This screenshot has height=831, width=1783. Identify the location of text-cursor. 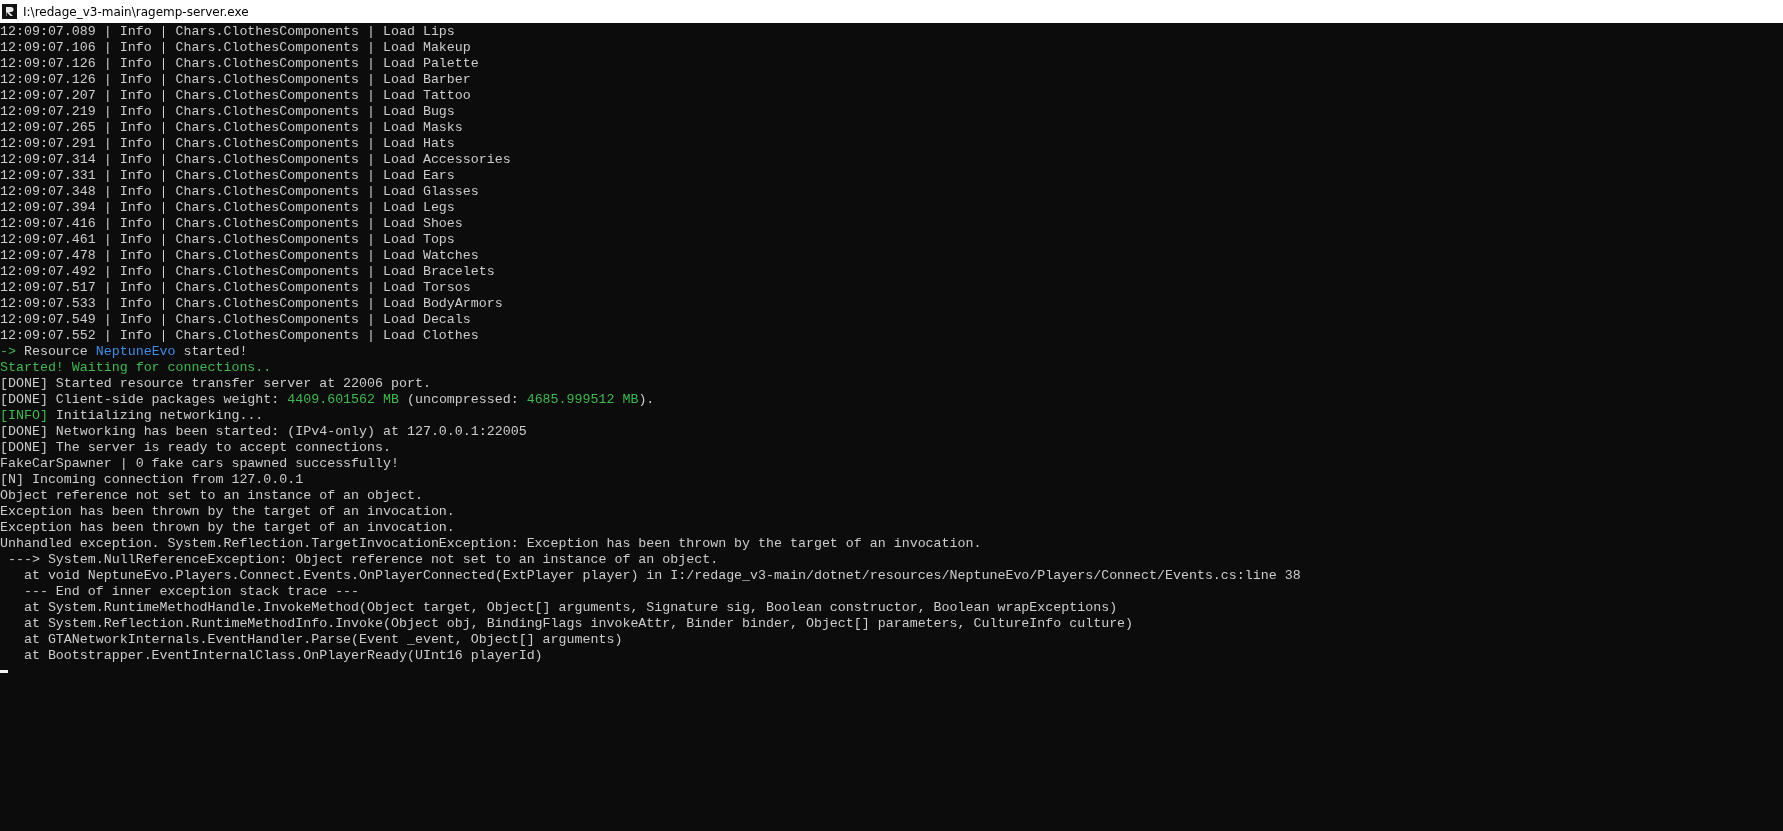
(4, 671).